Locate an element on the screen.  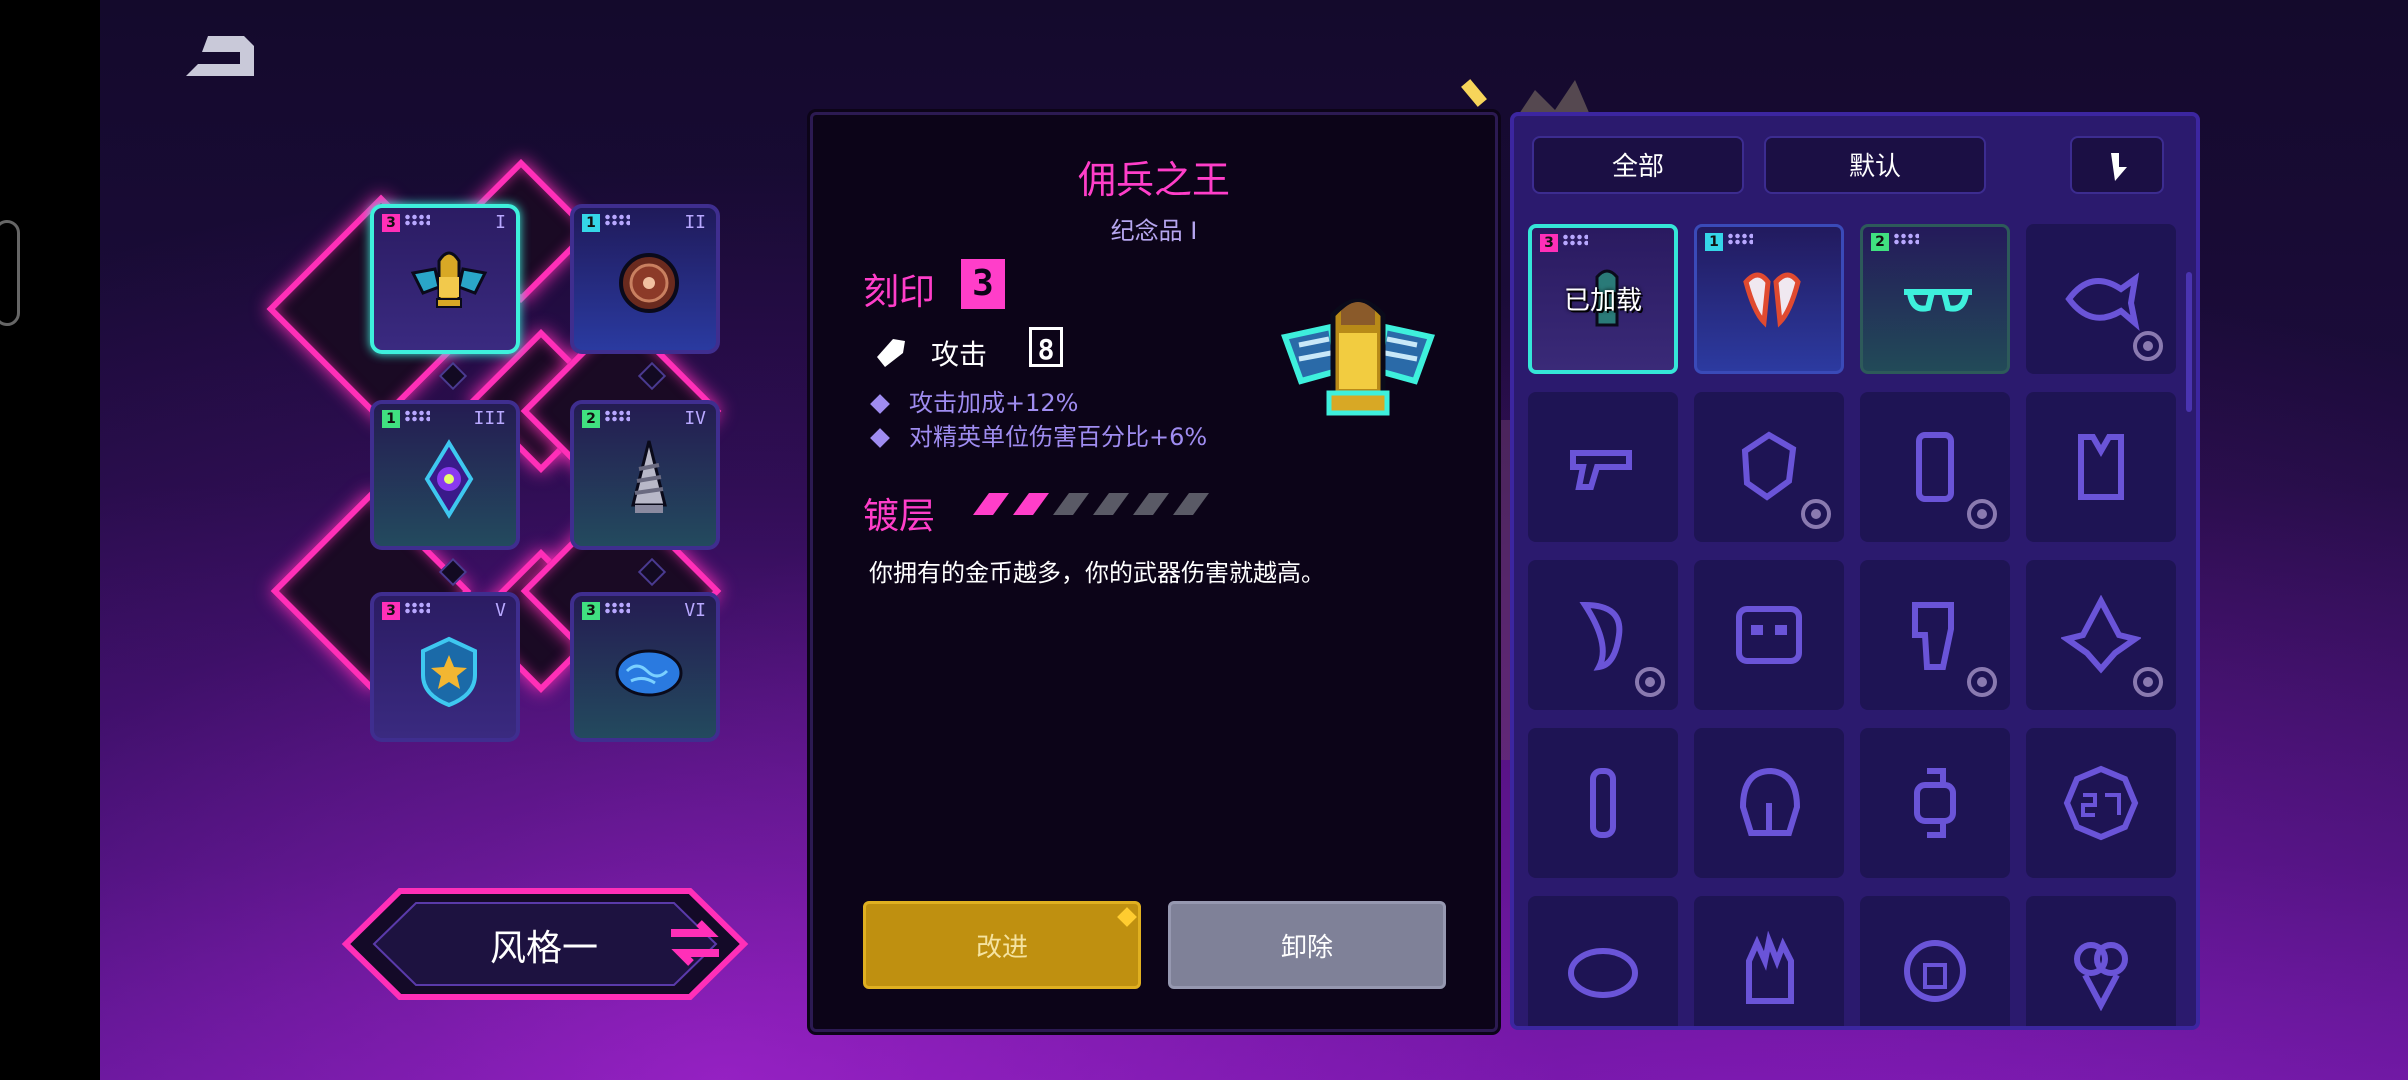
sun-icon is located at coordinates (1650, 682).